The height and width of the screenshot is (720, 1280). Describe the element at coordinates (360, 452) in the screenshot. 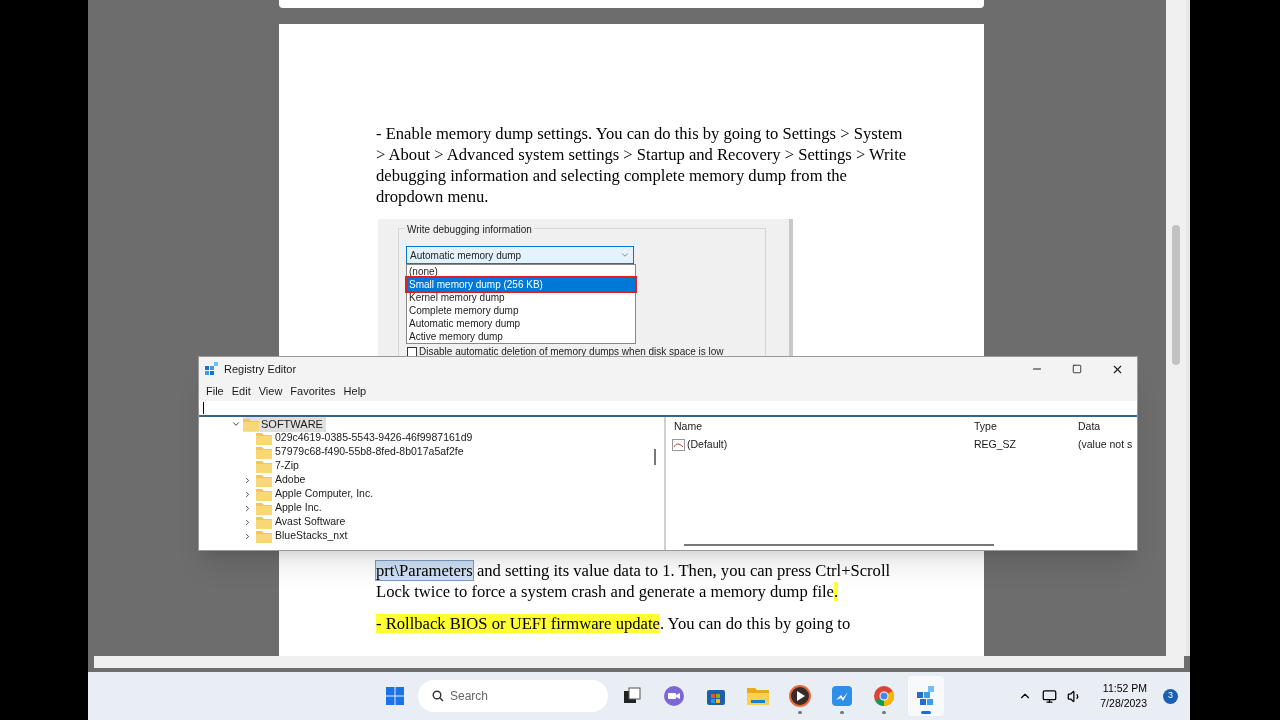

I see `tree-item: 57979c68-f490-55b8-8fed-8b017a5af2fe` at that location.